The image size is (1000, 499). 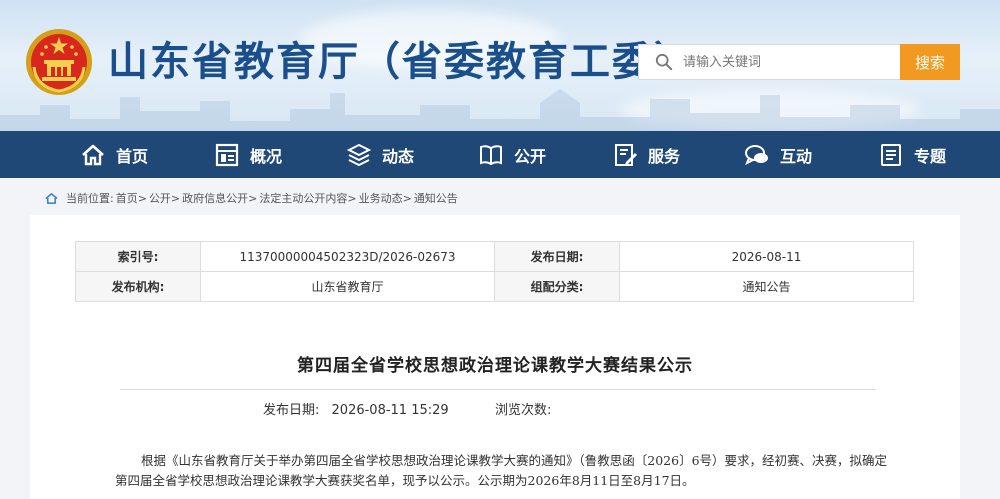 I want to click on views-label: 浏览次数:, so click(x=523, y=410).